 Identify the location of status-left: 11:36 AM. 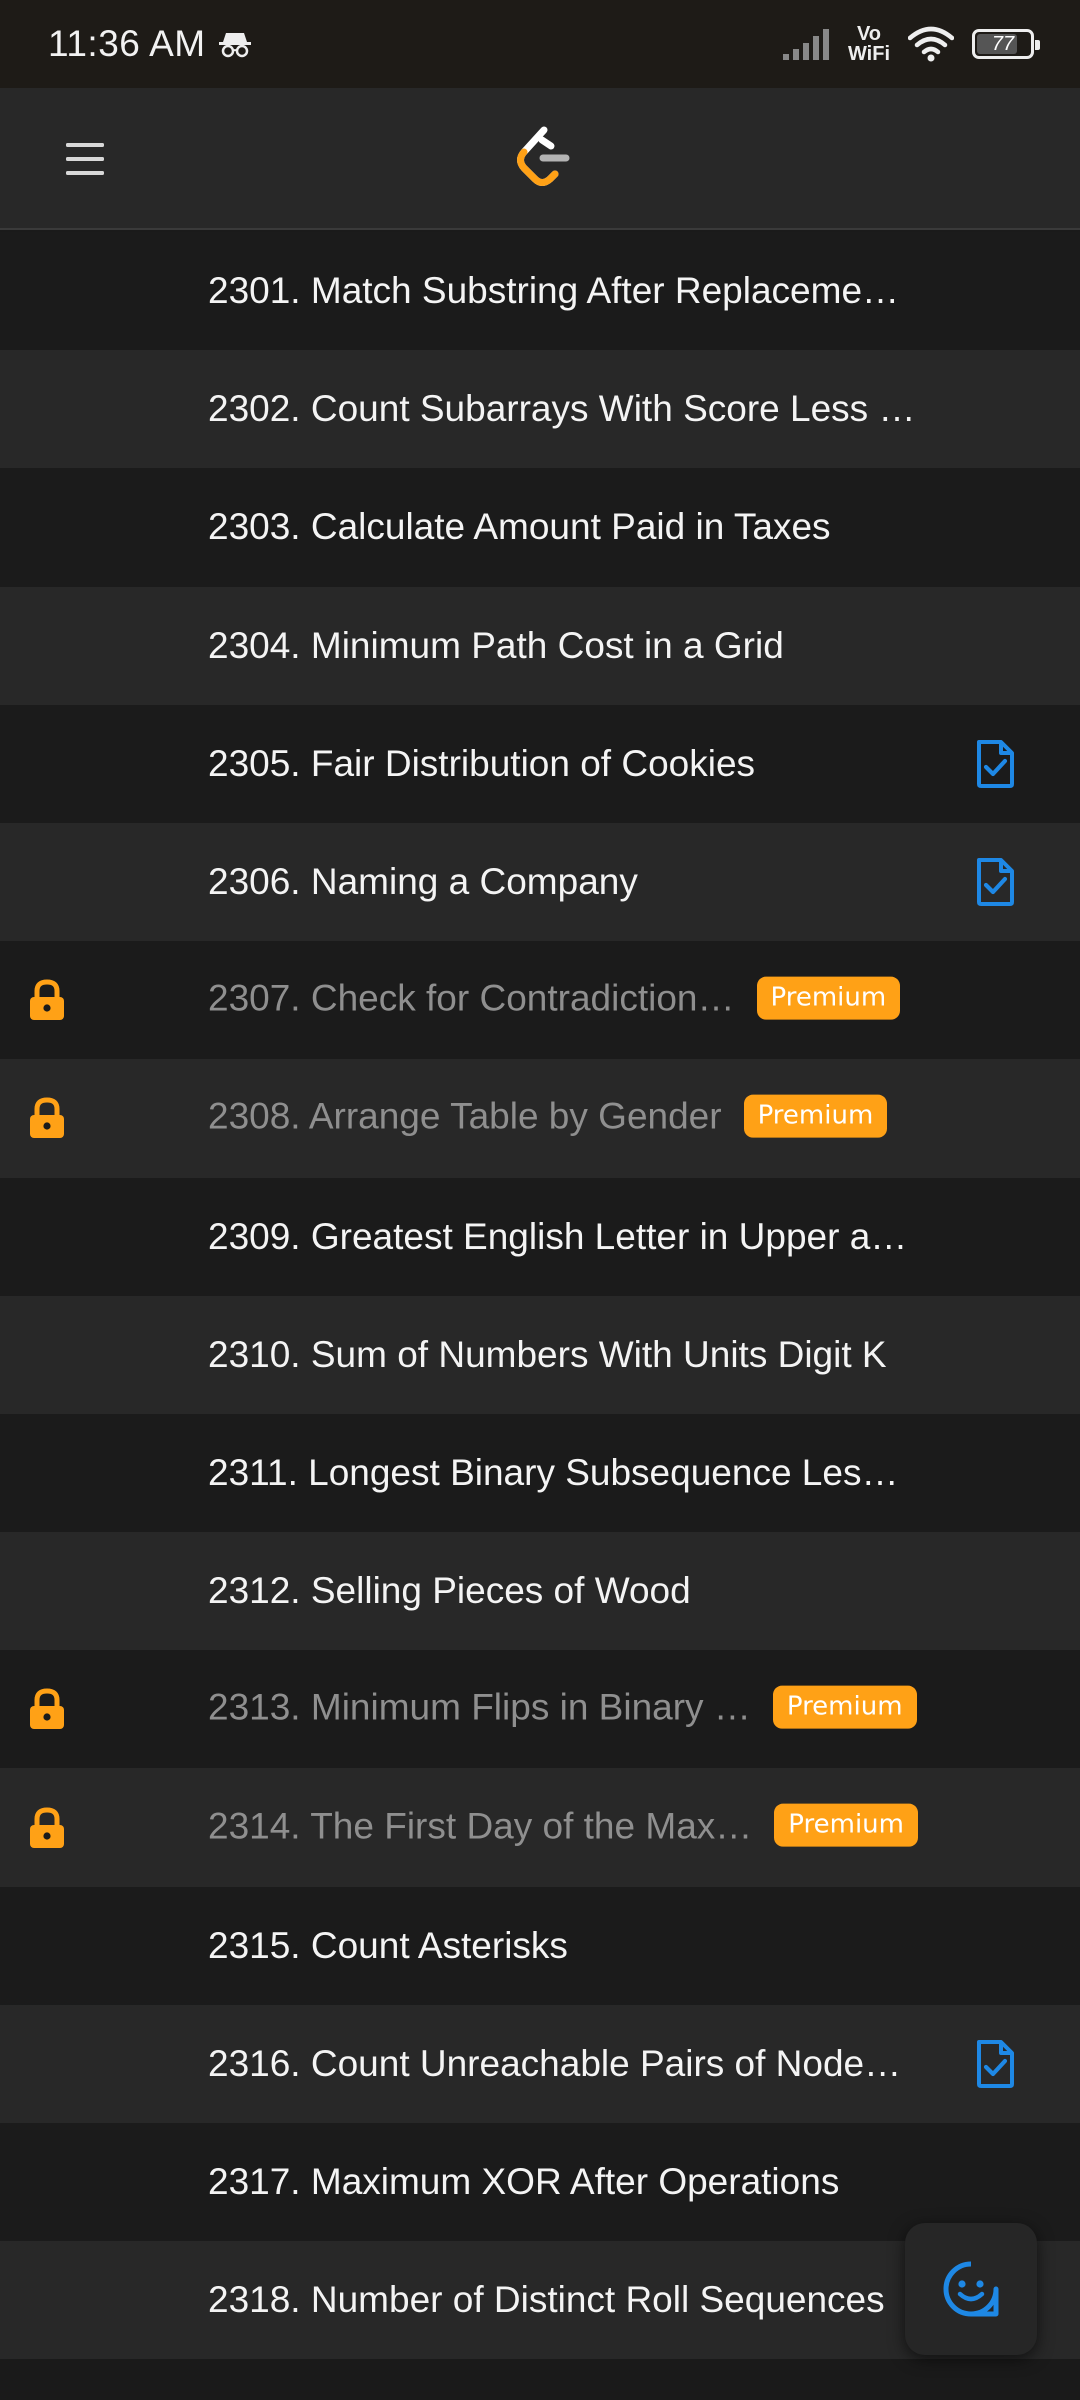
(150, 44).